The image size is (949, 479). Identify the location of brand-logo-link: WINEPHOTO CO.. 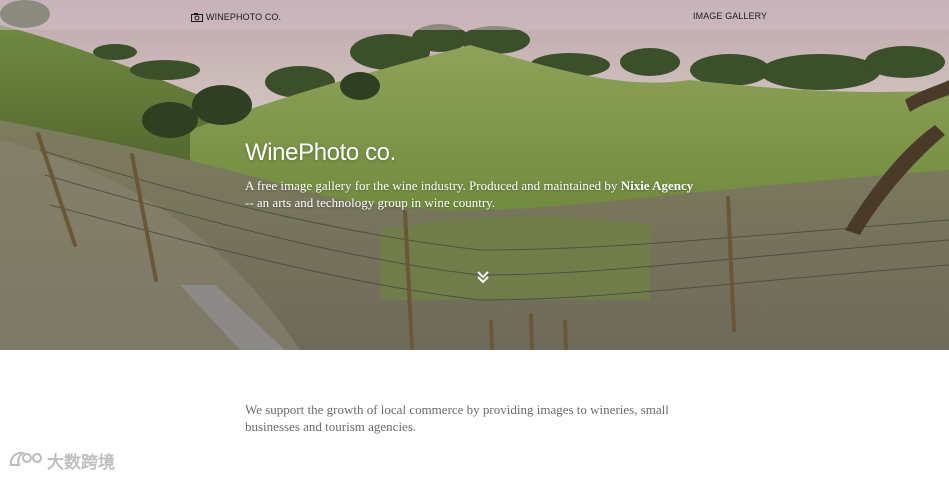
(236, 17).